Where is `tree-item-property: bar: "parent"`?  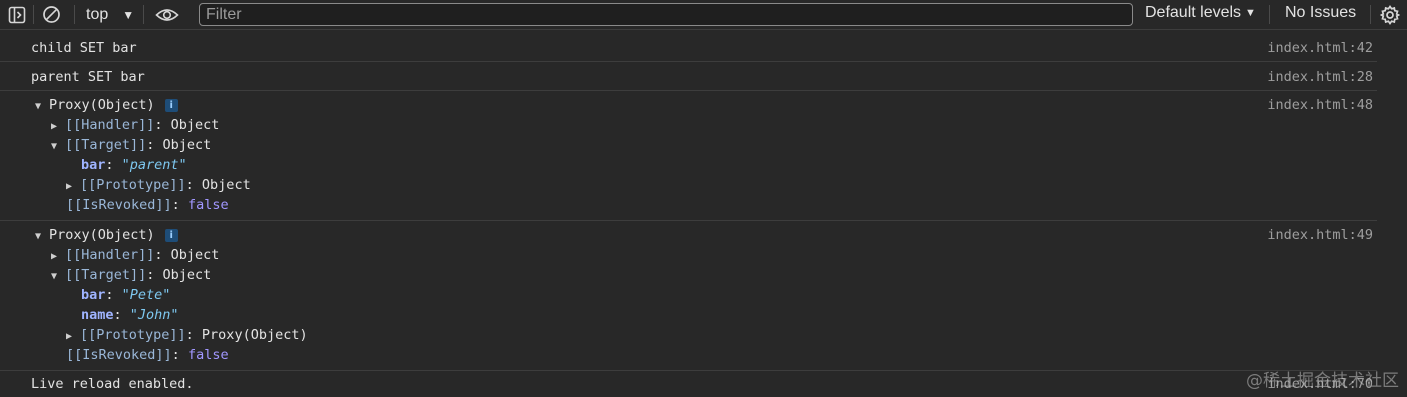
tree-item-property: bar: "parent" is located at coordinates (134, 165).